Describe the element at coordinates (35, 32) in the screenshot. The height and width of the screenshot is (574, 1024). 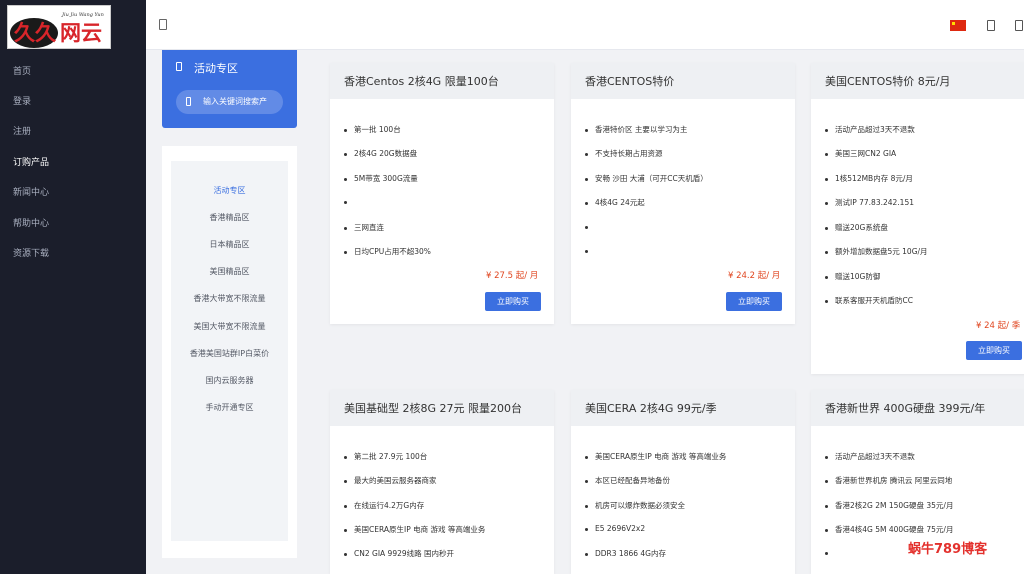
I see `svg-text: 久久` at that location.